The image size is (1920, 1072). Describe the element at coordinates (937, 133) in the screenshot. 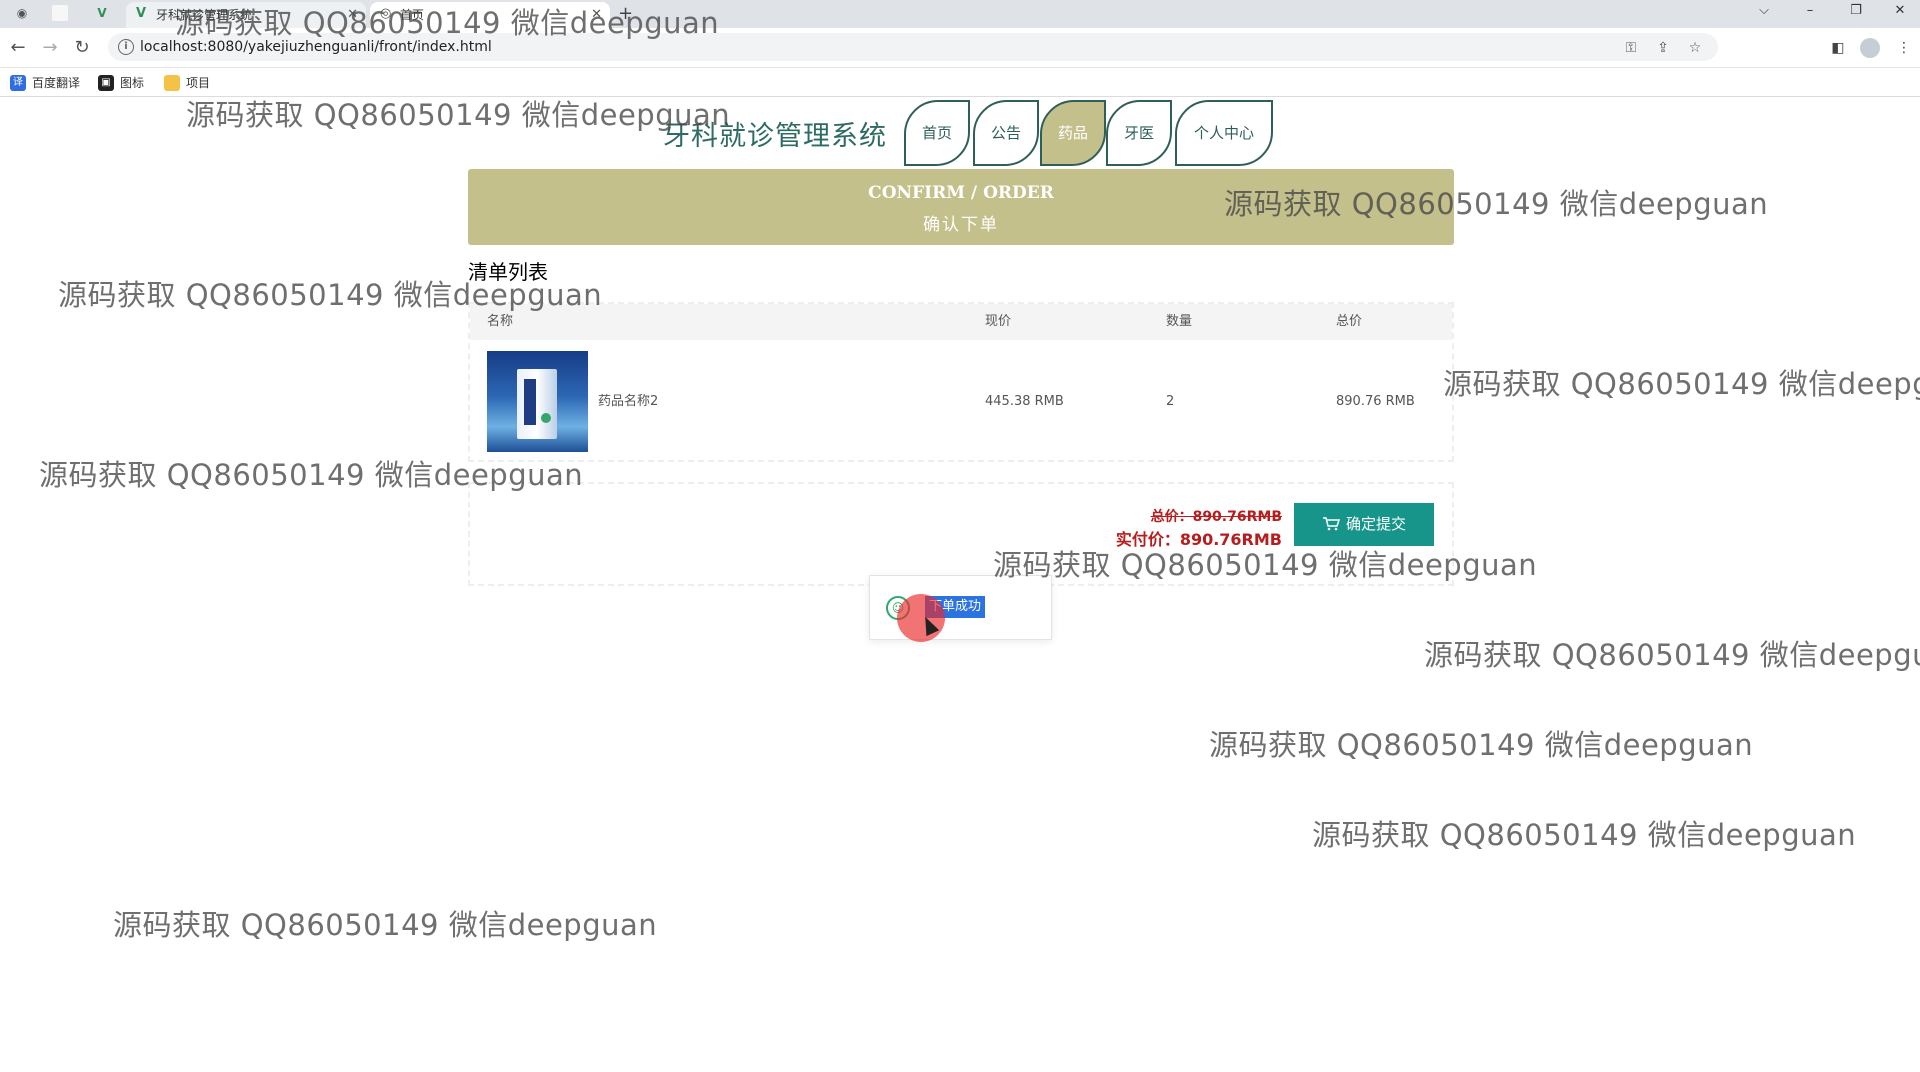

I see `nav-home: 首页` at that location.